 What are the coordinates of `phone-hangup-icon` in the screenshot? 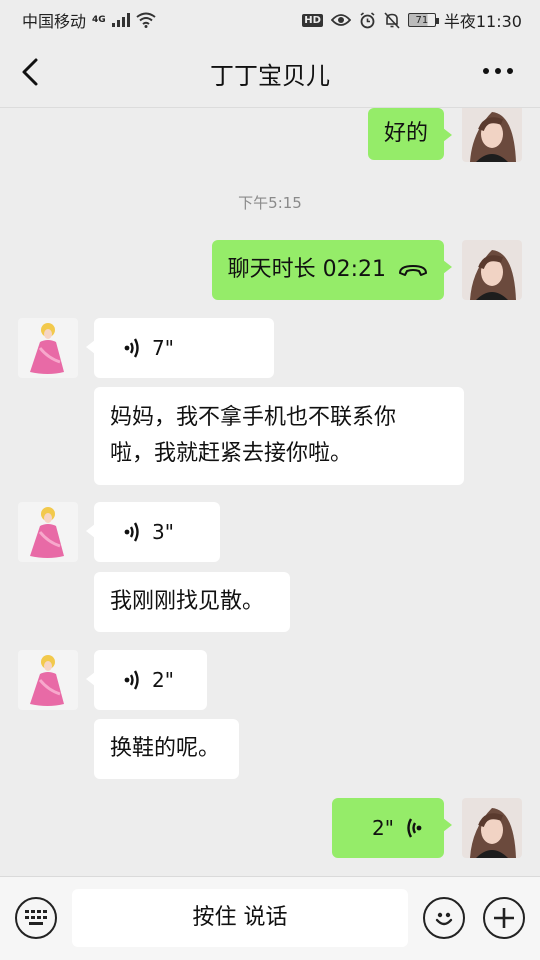 It's located at (413, 270).